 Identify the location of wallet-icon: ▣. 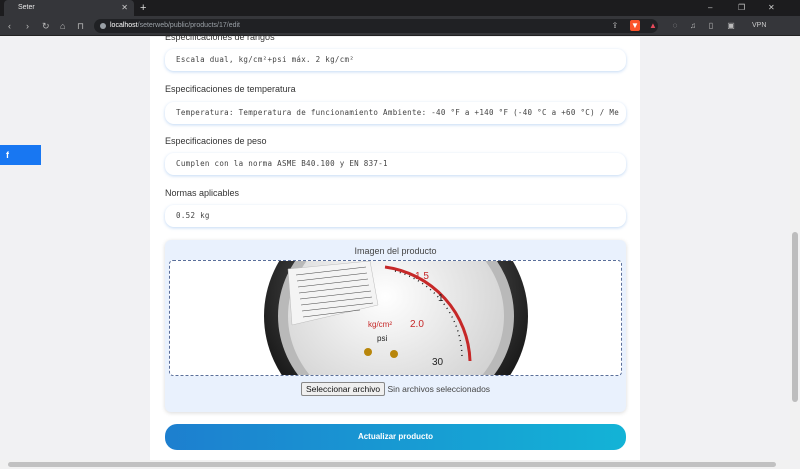
(731, 25).